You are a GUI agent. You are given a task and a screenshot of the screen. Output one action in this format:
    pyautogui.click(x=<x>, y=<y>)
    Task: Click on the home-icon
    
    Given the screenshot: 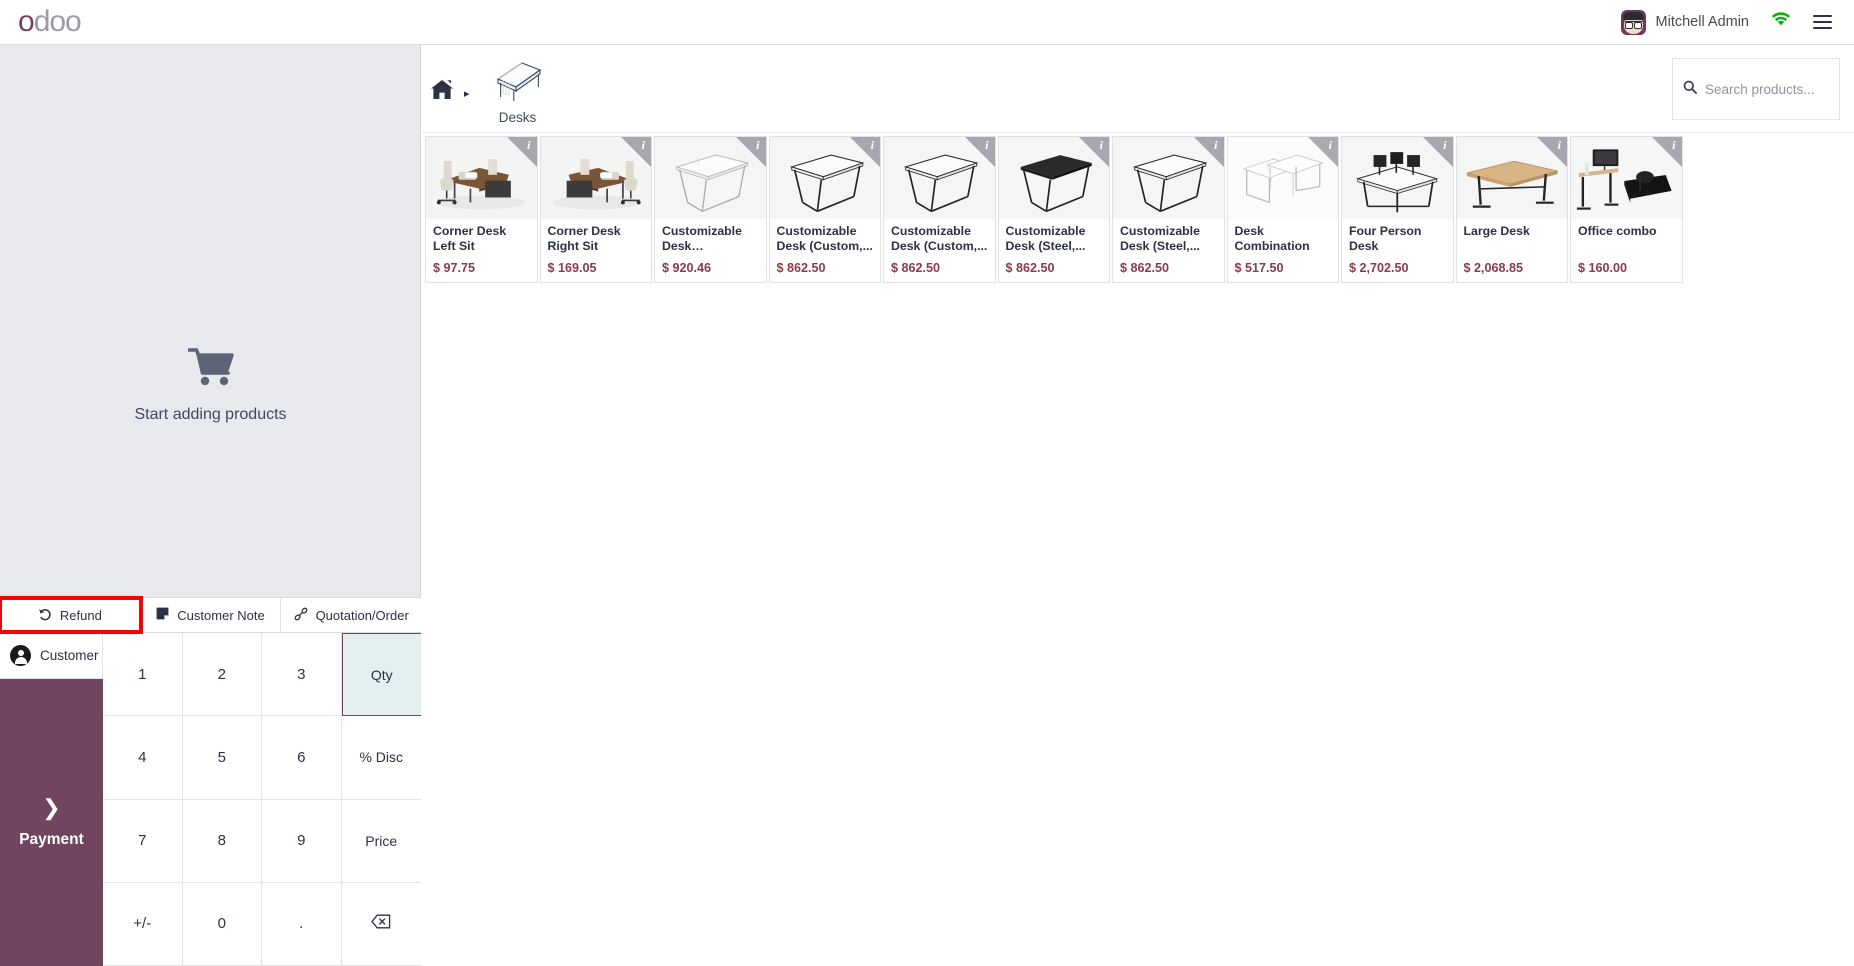 What is the action you would take?
    pyautogui.click(x=442, y=92)
    